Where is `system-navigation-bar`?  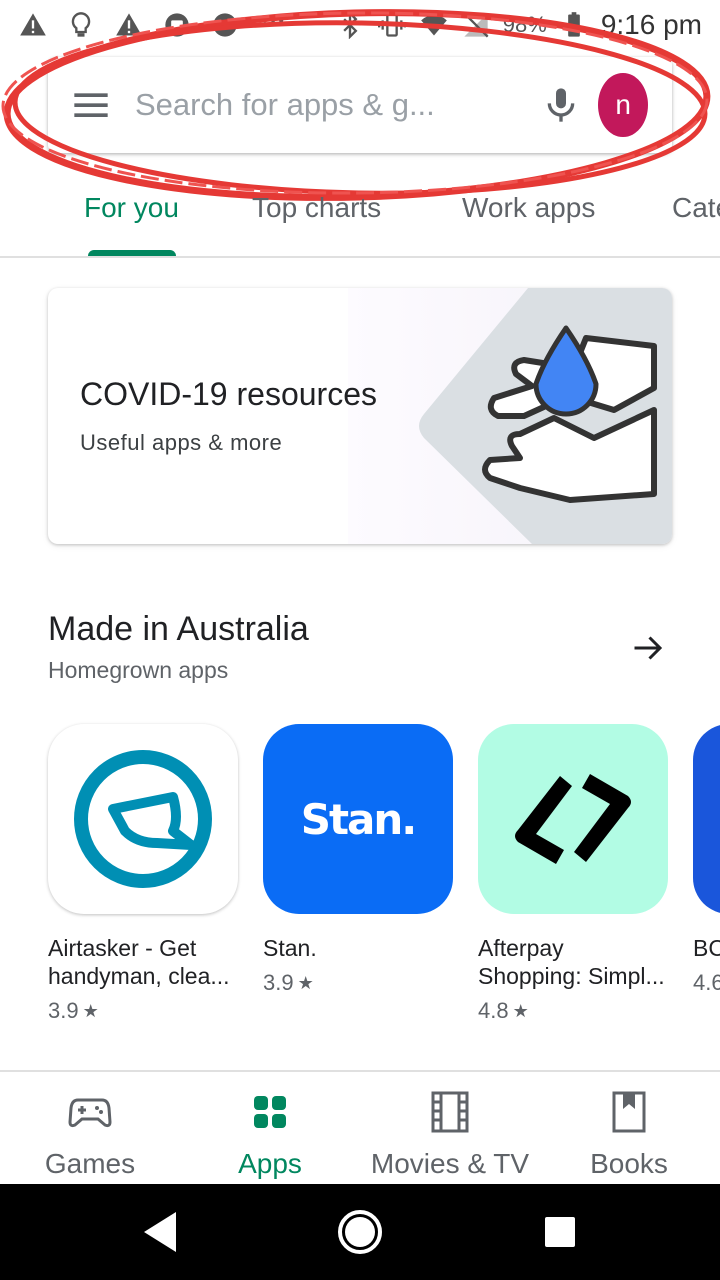
system-navigation-bar is located at coordinates (360, 1232).